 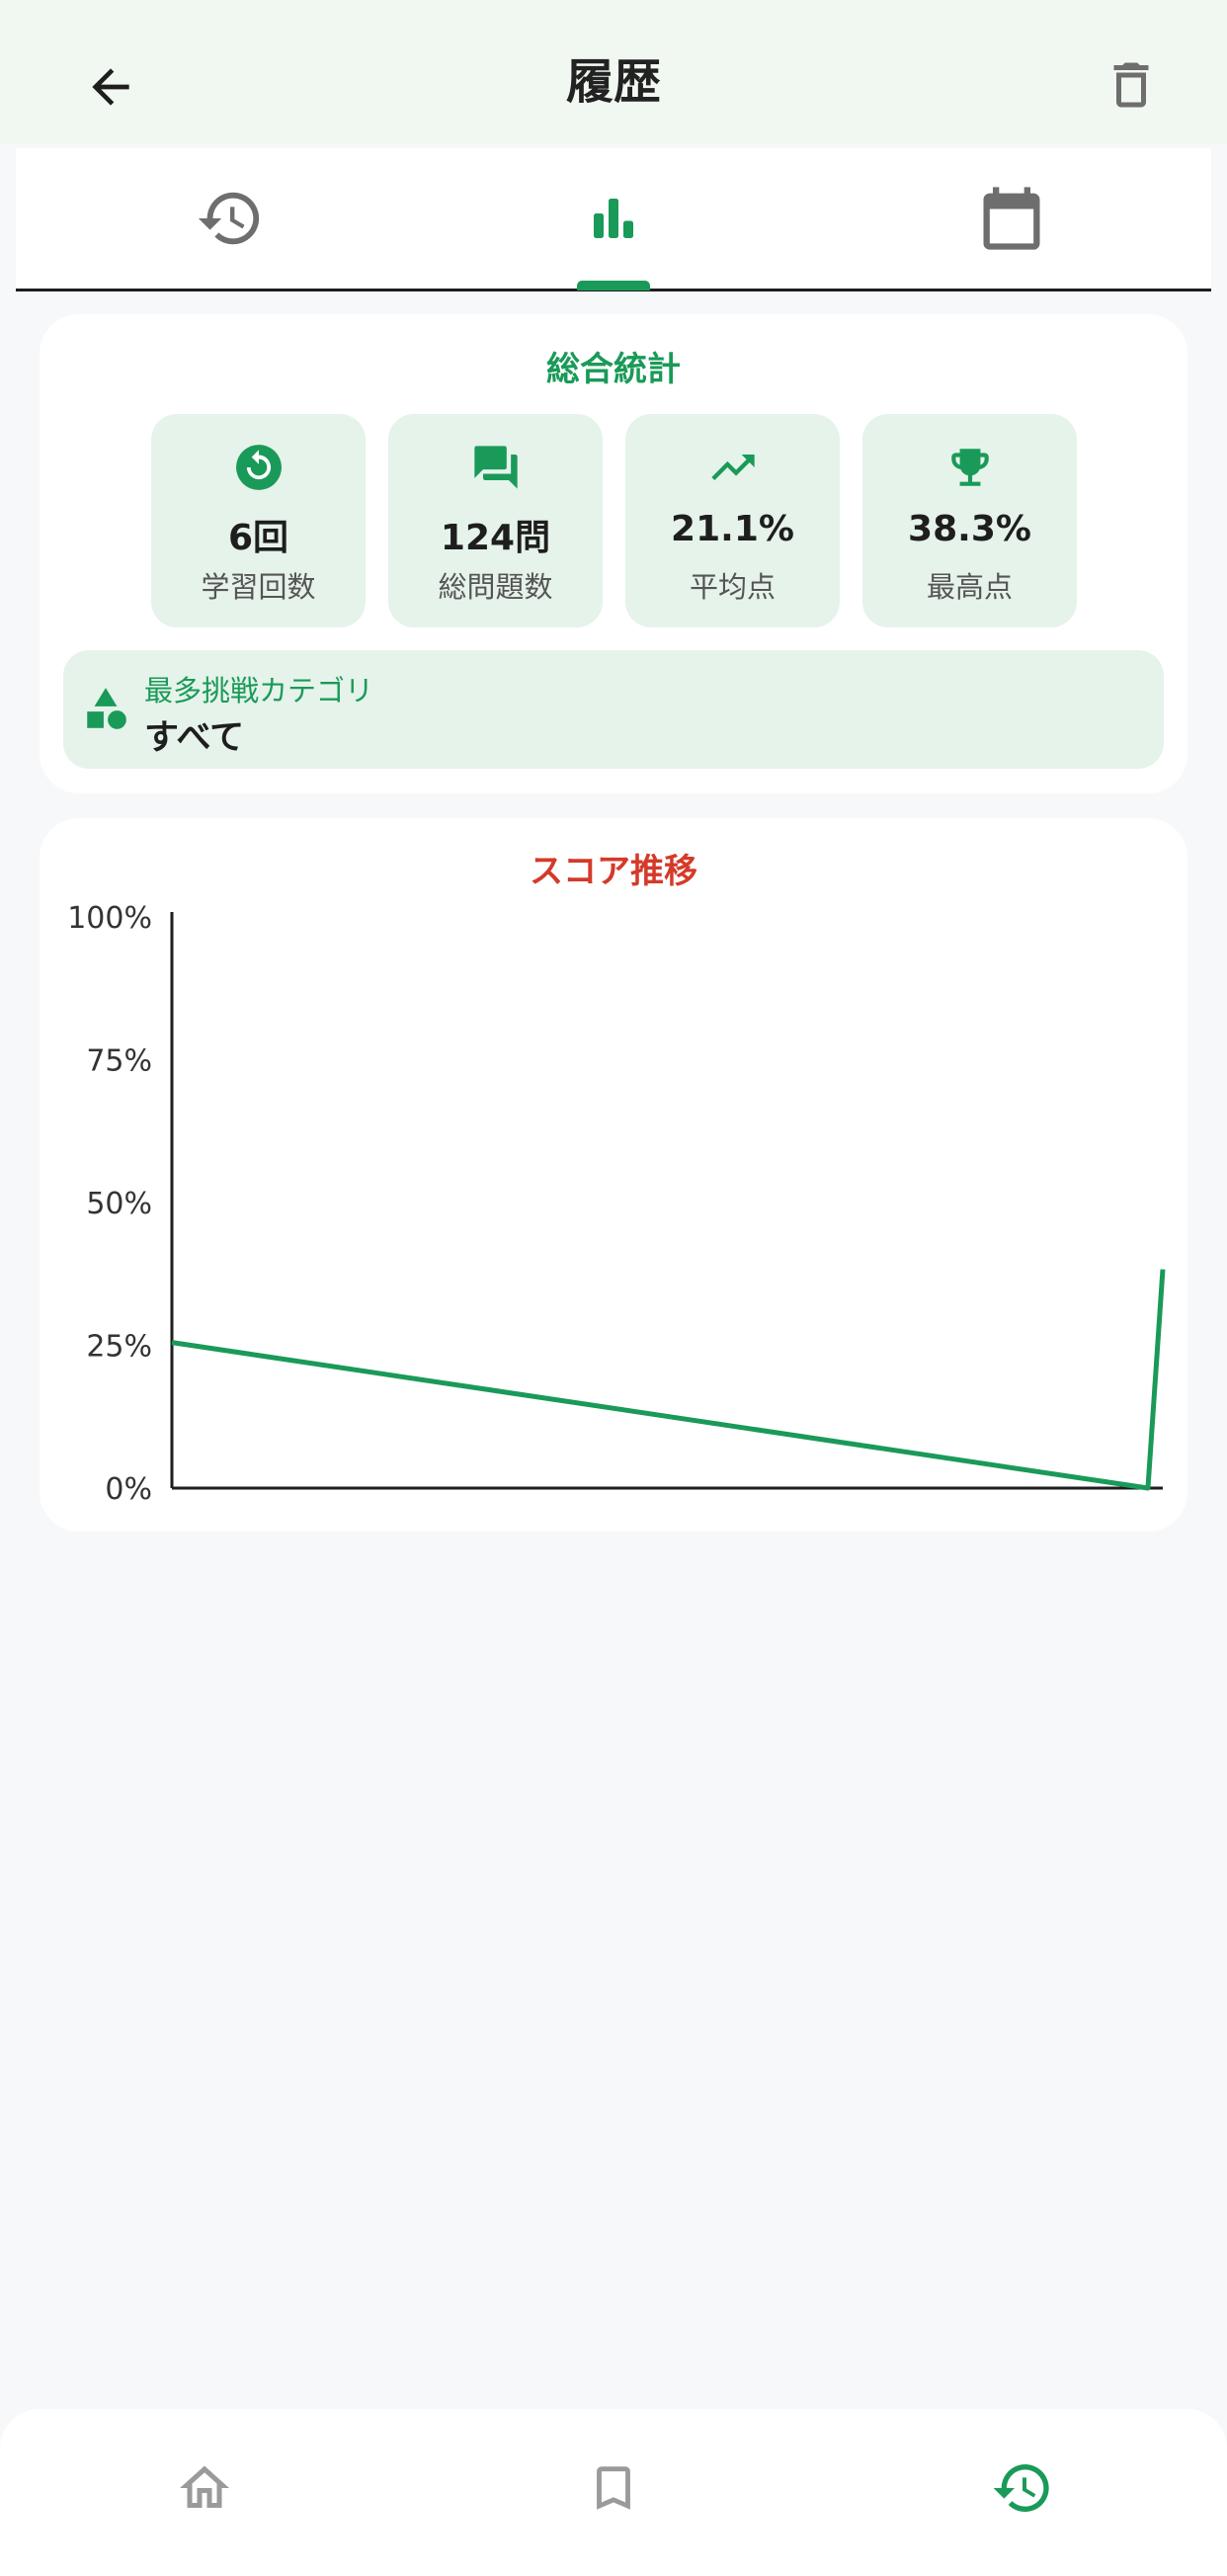 What do you see at coordinates (119, 1061) in the screenshot?
I see `y-tick-label: 75%` at bounding box center [119, 1061].